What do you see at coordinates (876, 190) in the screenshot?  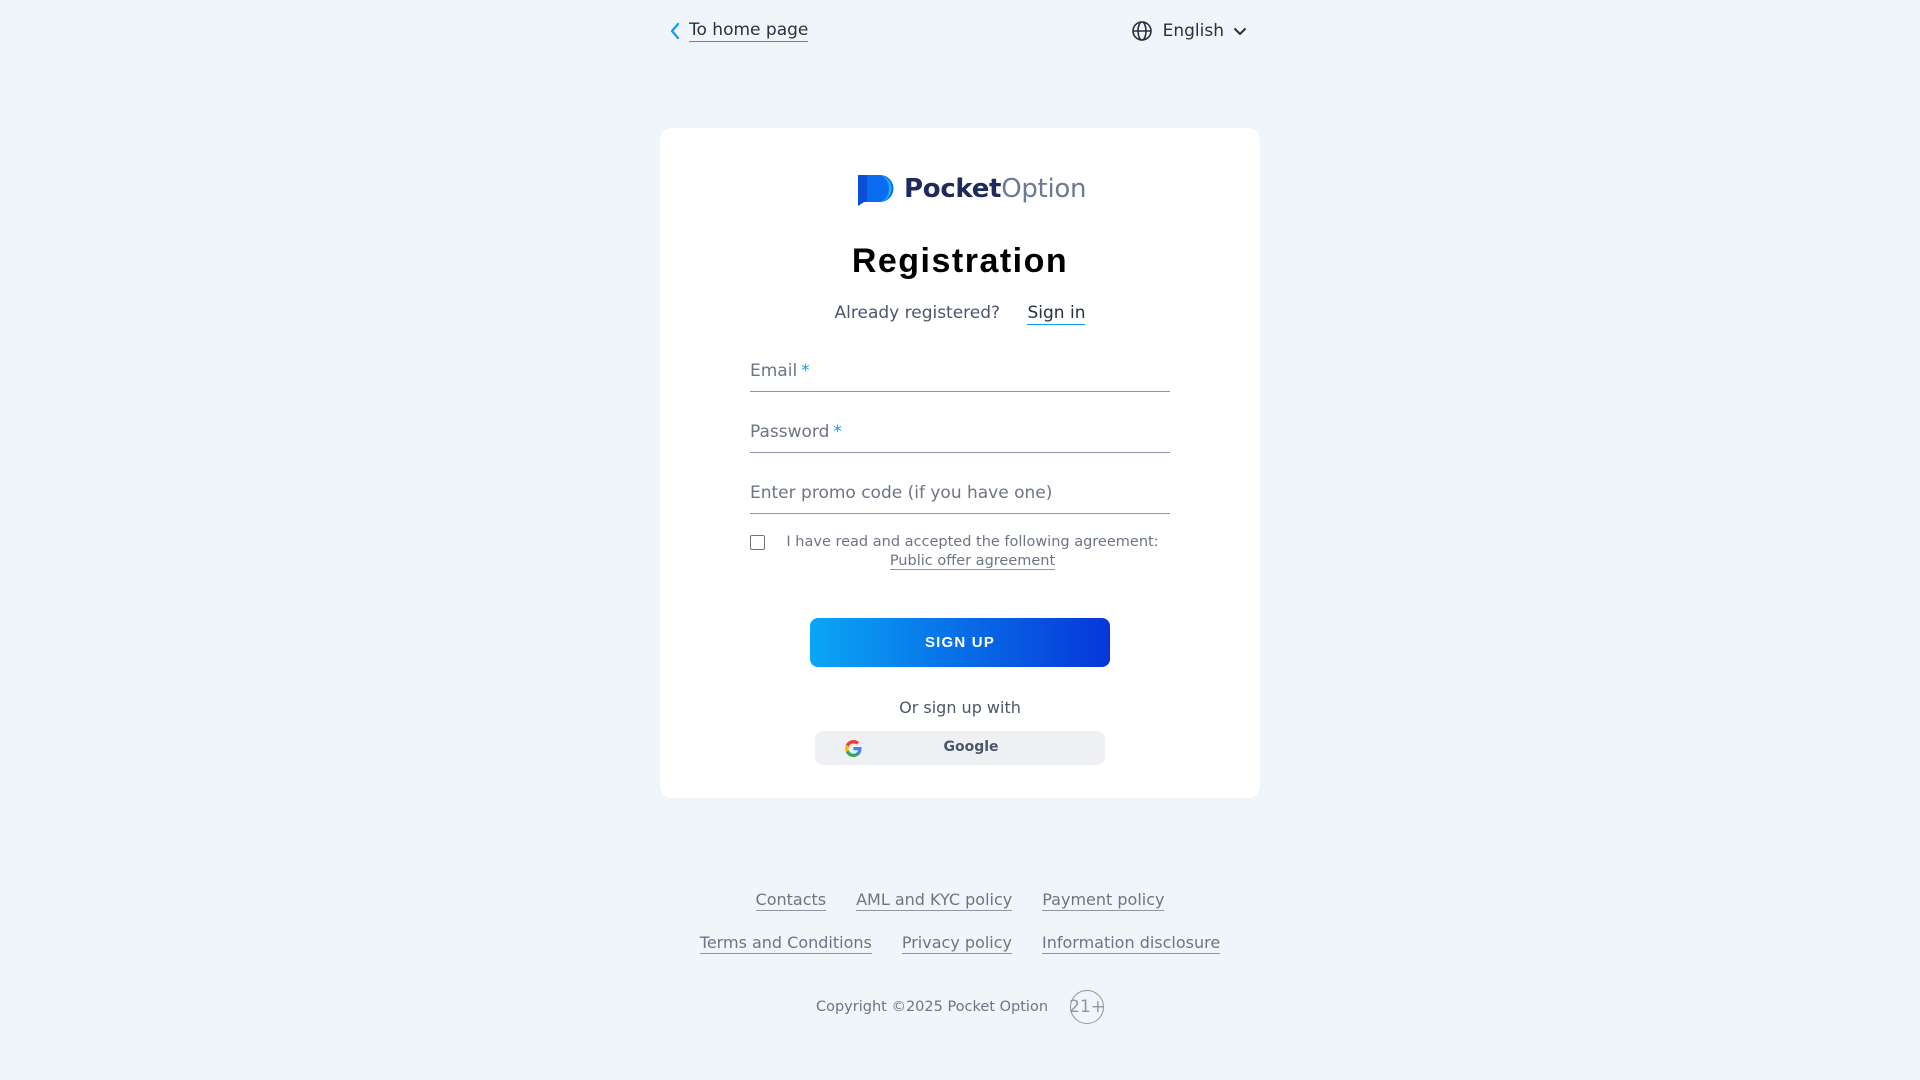 I see `pocket-option-logo-mark` at bounding box center [876, 190].